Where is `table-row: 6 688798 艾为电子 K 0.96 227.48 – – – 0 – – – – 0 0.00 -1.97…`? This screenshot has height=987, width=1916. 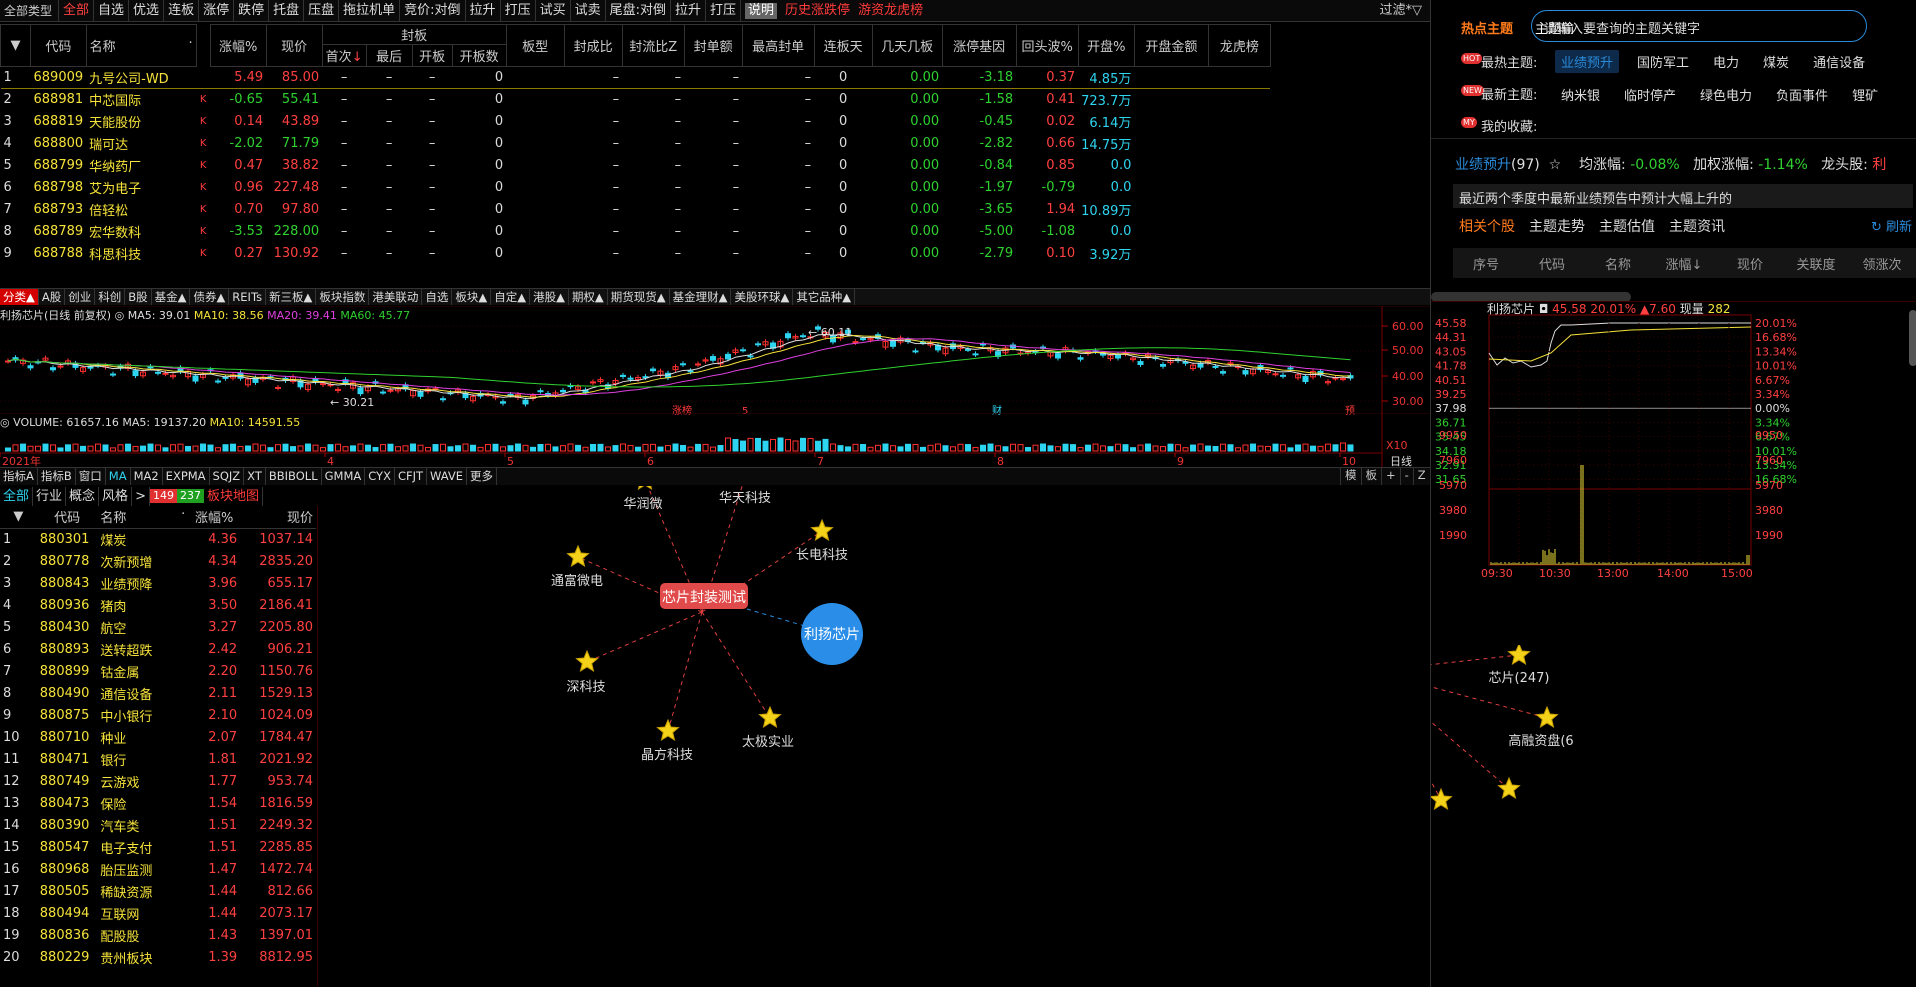
table-row: 6 688798 艾为电子 K 0.96 227.48 – – – 0 – – – – 0 0.00 -1.97… is located at coordinates (636, 188).